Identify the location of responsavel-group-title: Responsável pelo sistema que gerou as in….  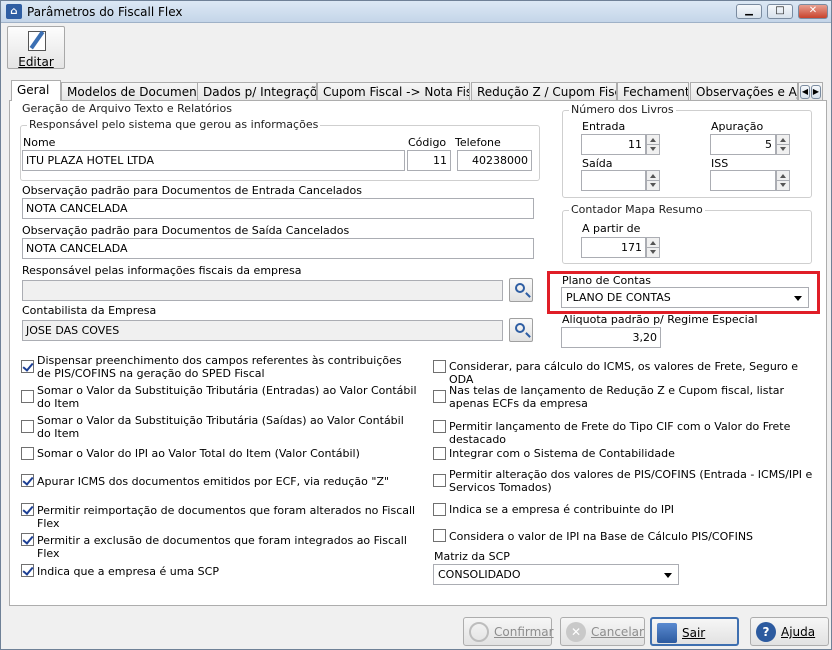
(174, 124).